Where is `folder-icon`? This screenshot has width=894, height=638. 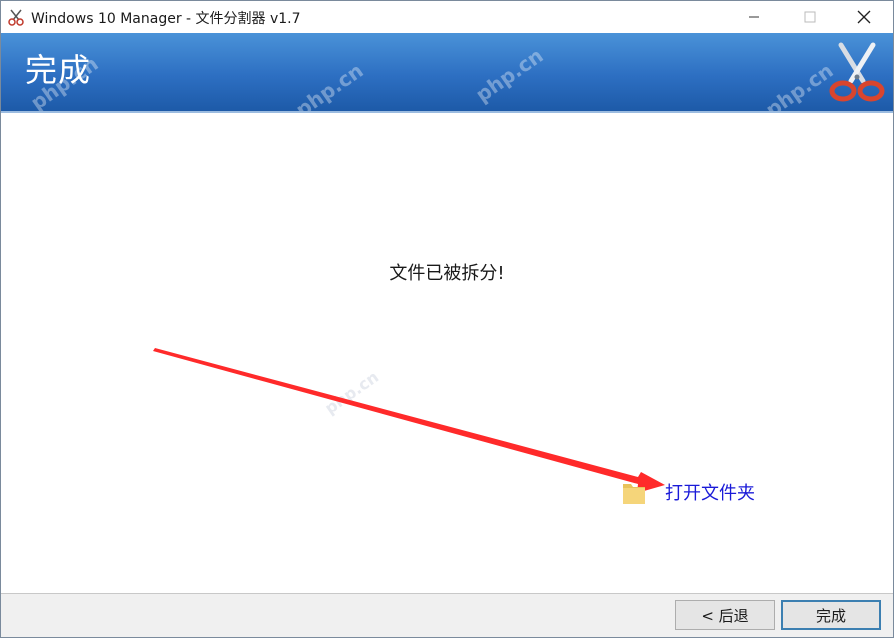 folder-icon is located at coordinates (634, 494).